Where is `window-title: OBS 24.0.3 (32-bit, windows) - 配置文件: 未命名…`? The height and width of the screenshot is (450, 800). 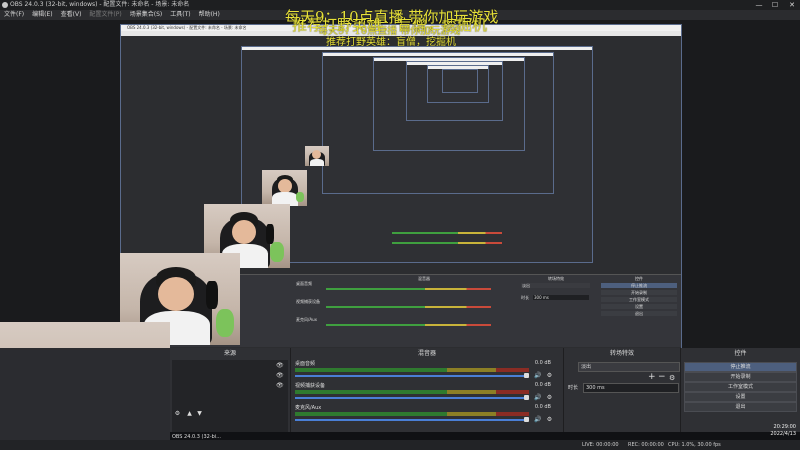
window-title: OBS 24.0.3 (32-bit, windows) - 配置文件: 未命名… is located at coordinates (100, 4).